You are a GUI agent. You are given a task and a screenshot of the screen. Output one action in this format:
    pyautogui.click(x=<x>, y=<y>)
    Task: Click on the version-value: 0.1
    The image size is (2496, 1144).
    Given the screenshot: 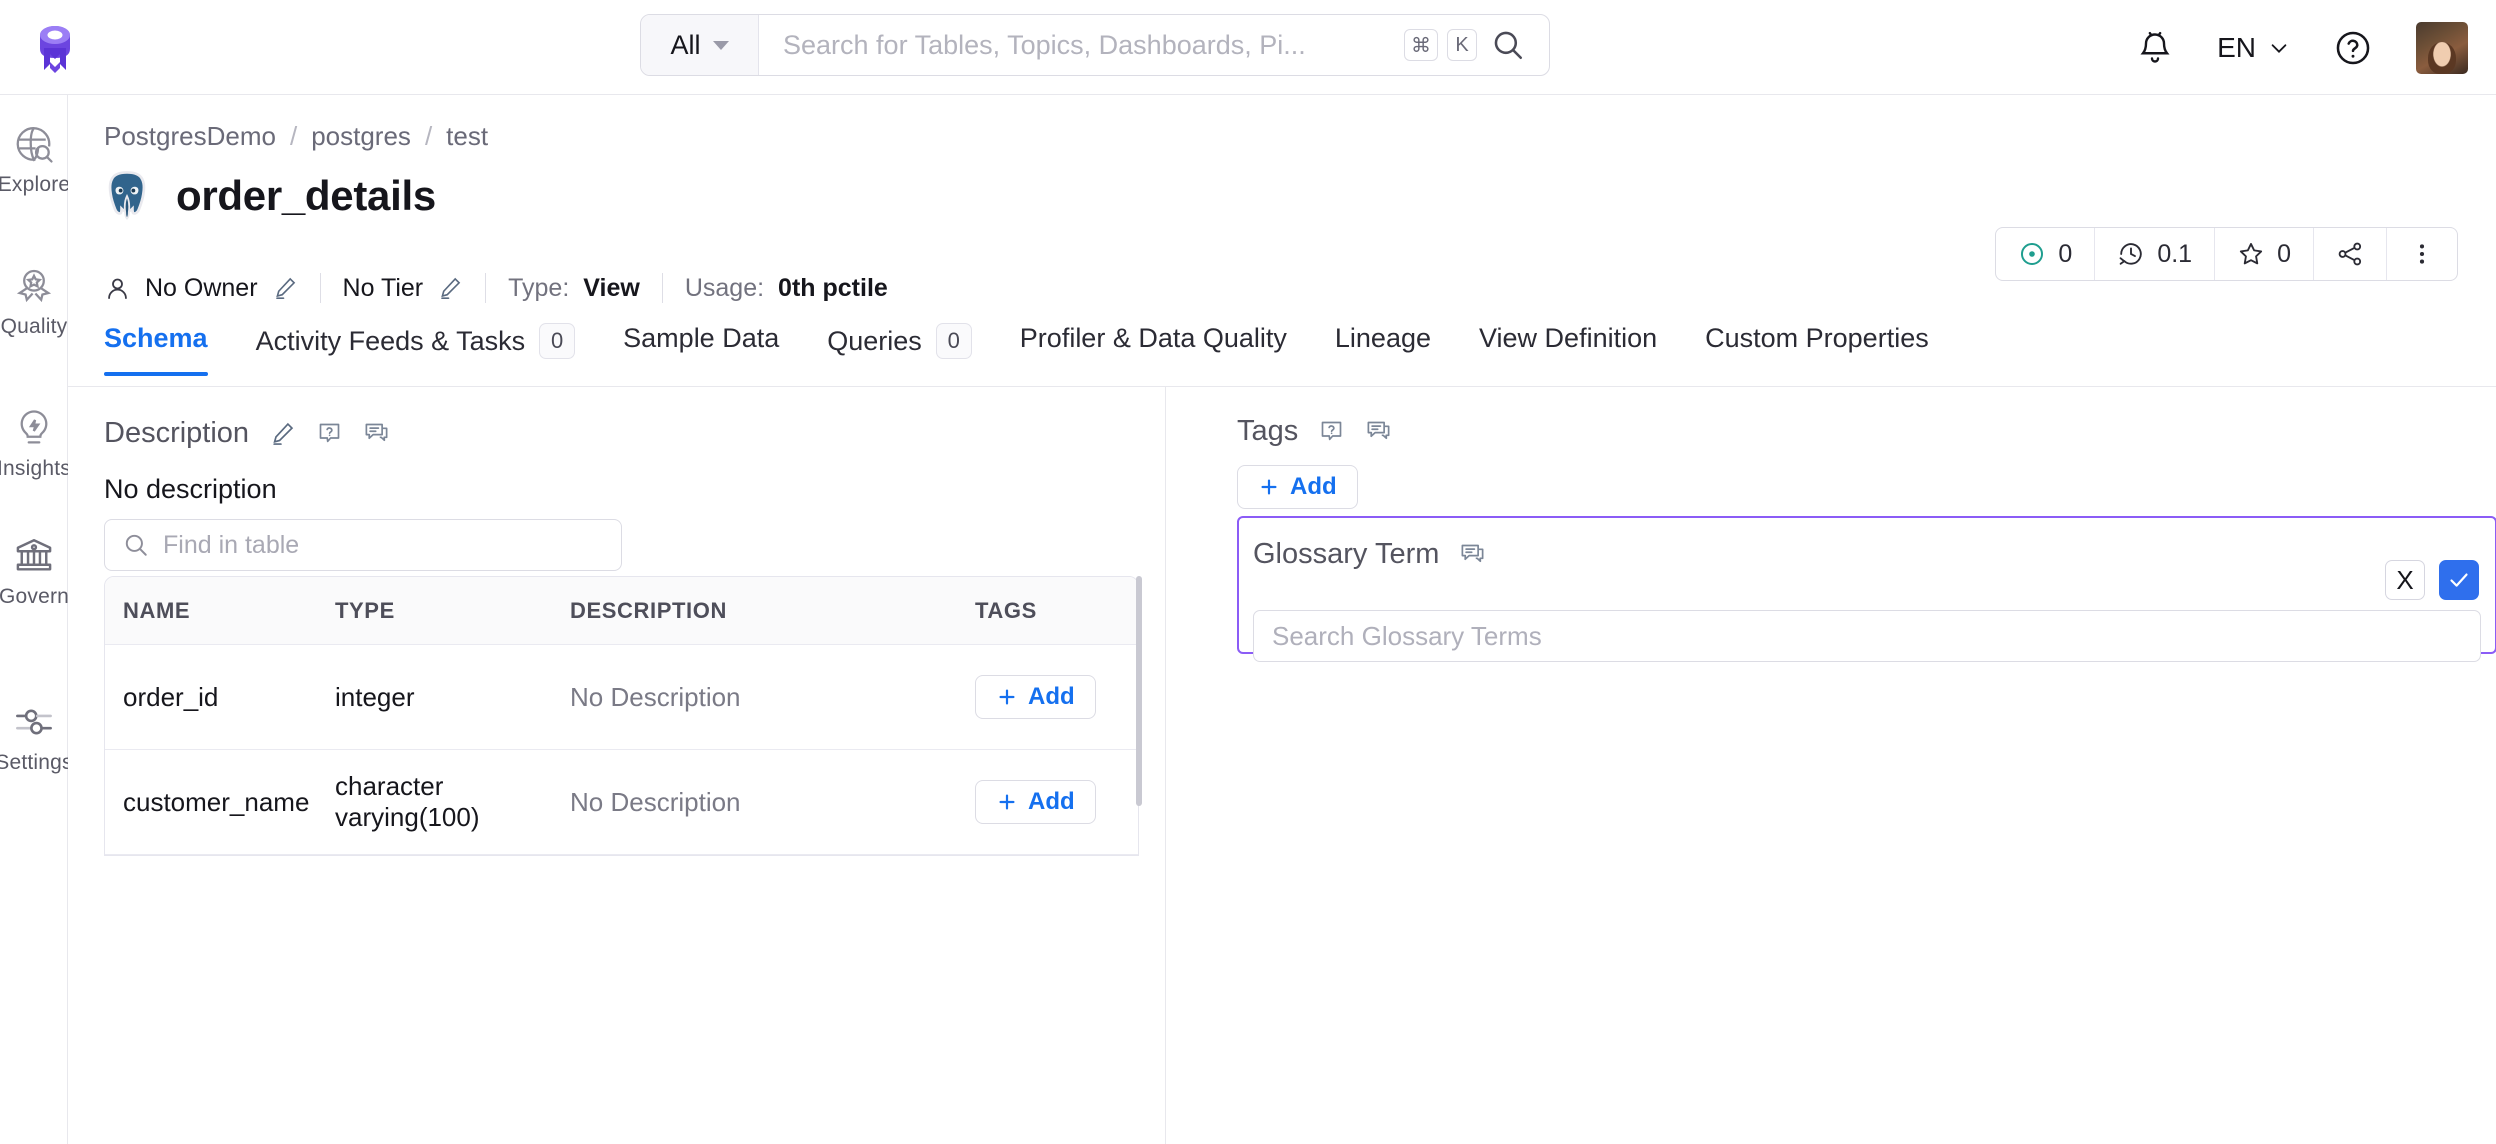 What is the action you would take?
    pyautogui.click(x=2175, y=253)
    